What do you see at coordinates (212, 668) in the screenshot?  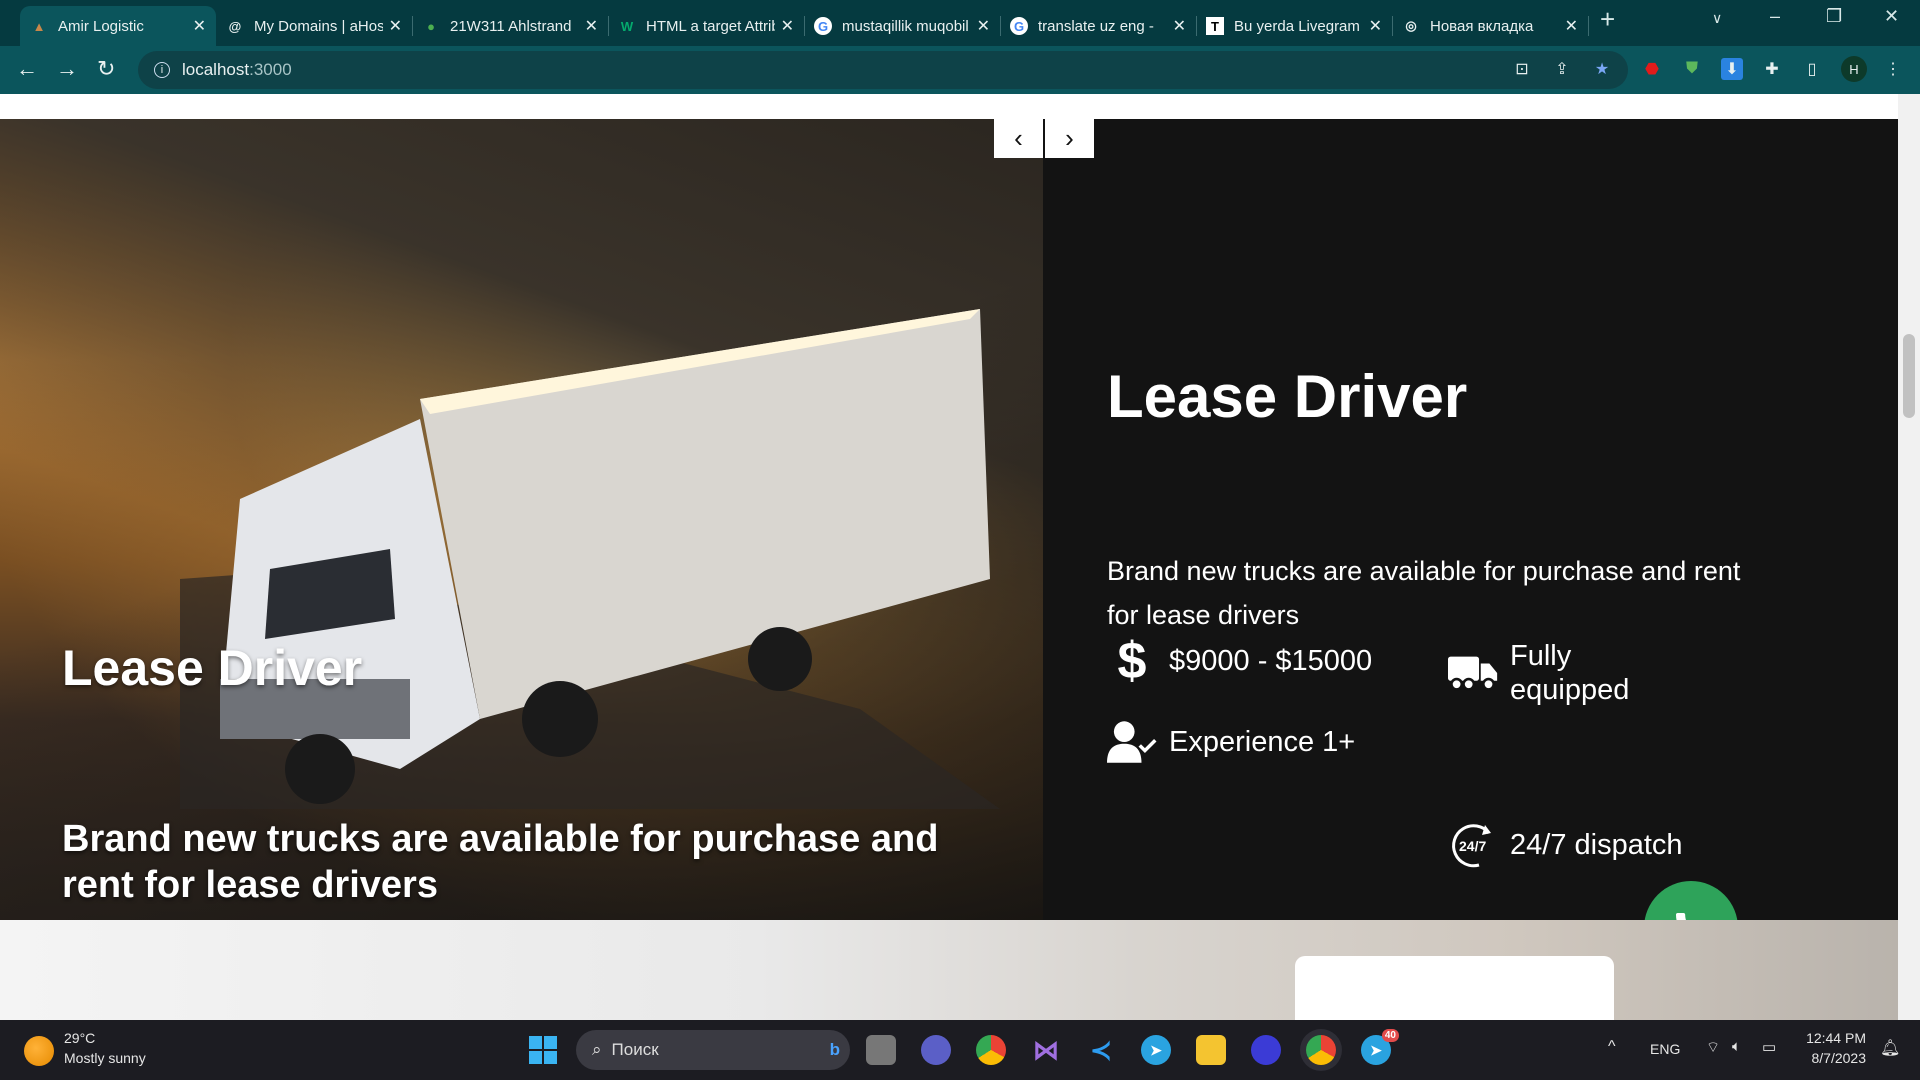 I see `hero-image-title: Lease Driver` at bounding box center [212, 668].